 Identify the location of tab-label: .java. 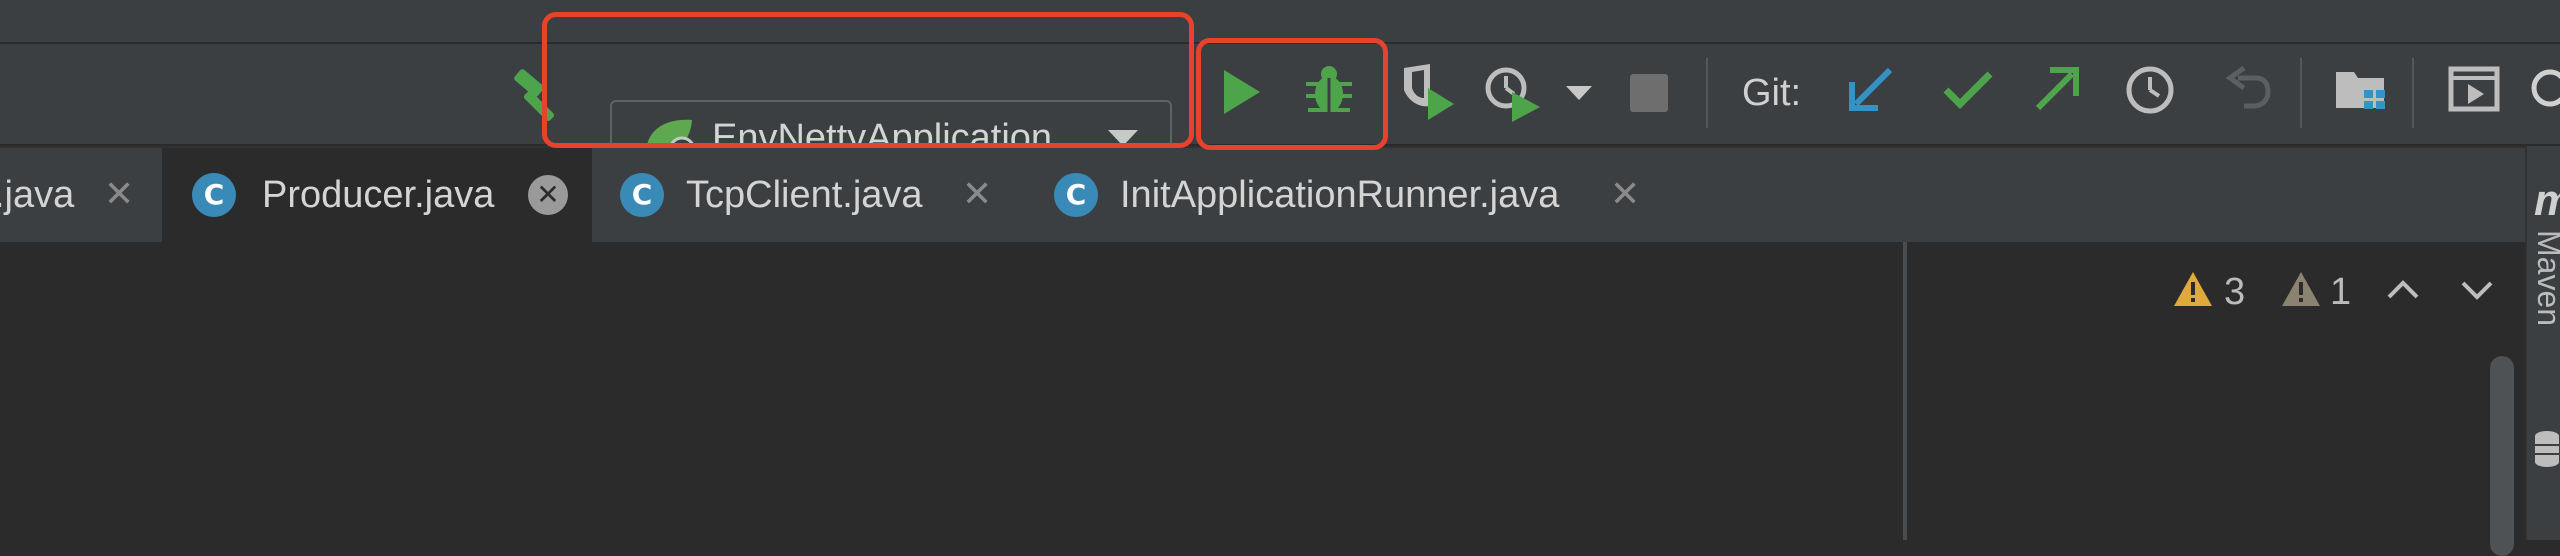
(37, 195).